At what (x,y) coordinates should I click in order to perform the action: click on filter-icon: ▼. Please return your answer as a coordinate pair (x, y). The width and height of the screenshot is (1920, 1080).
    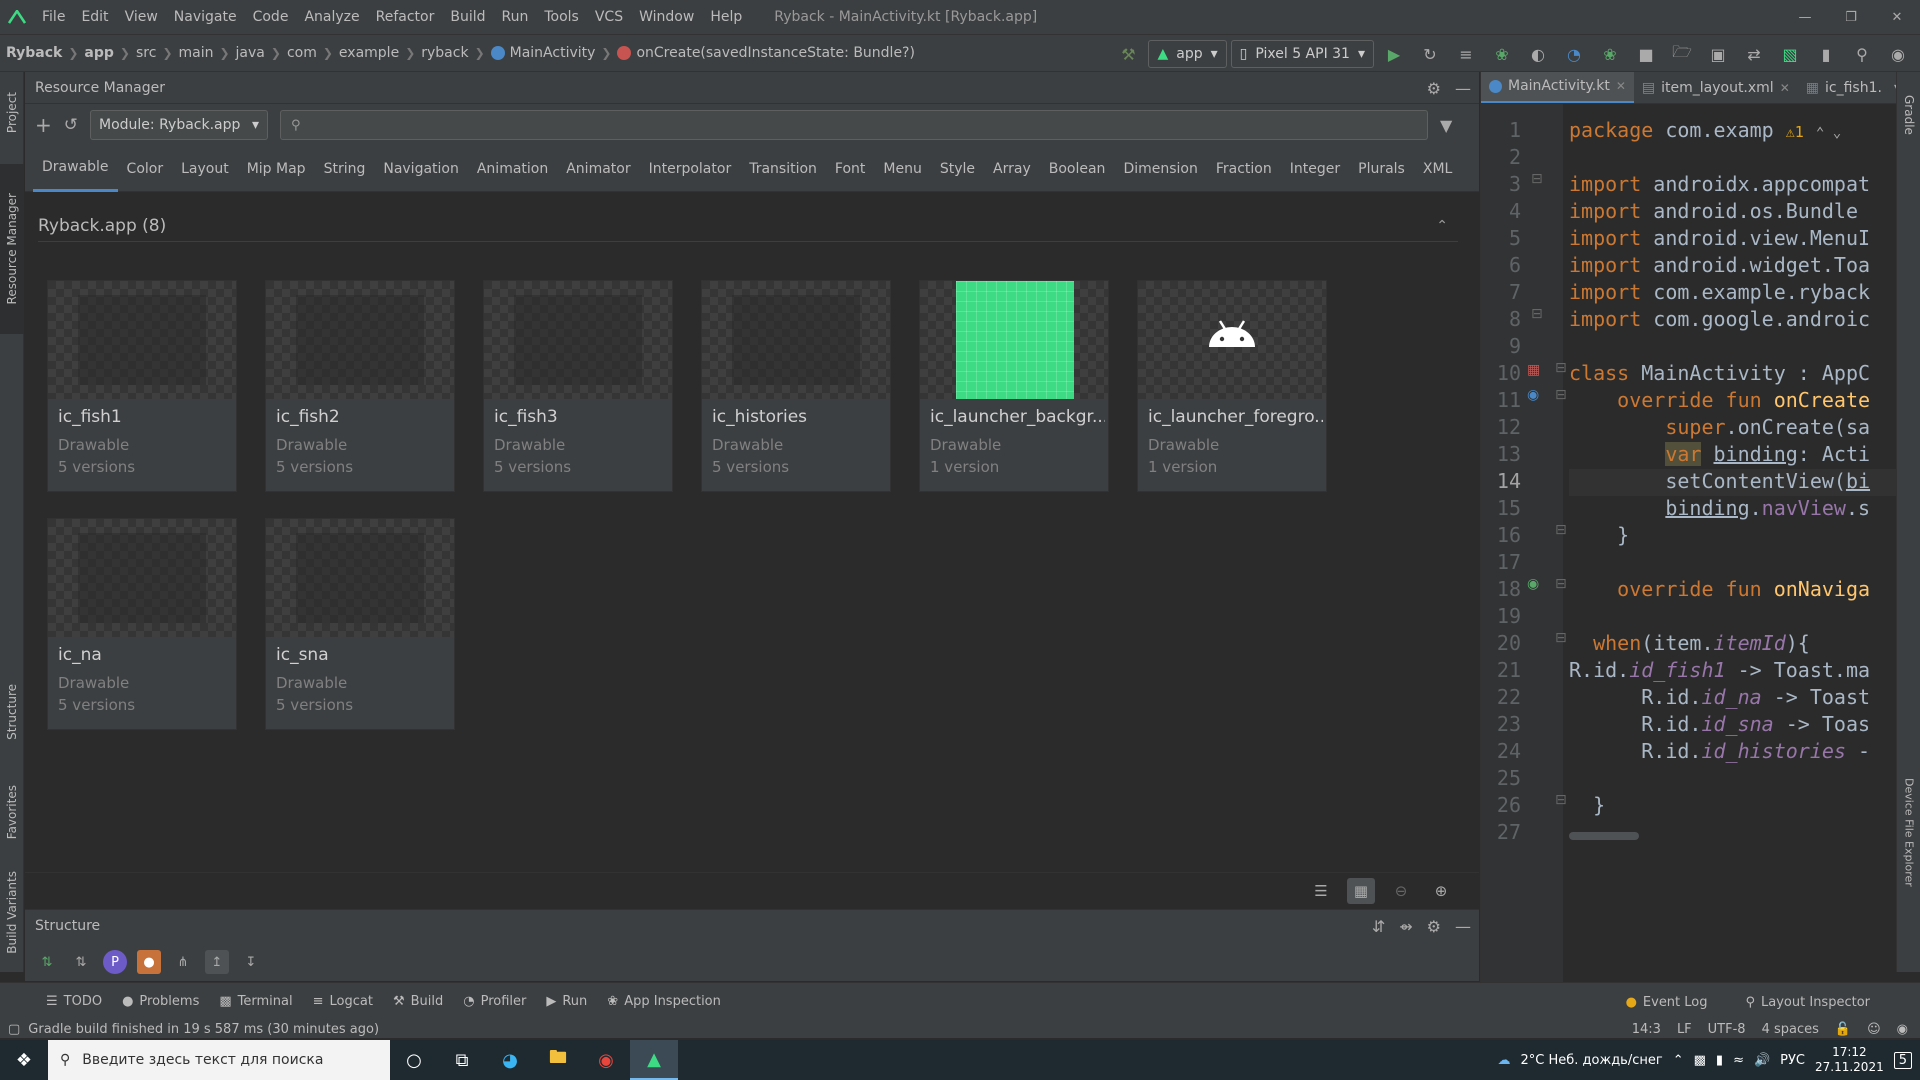
    Looking at the image, I should click on (1446, 125).